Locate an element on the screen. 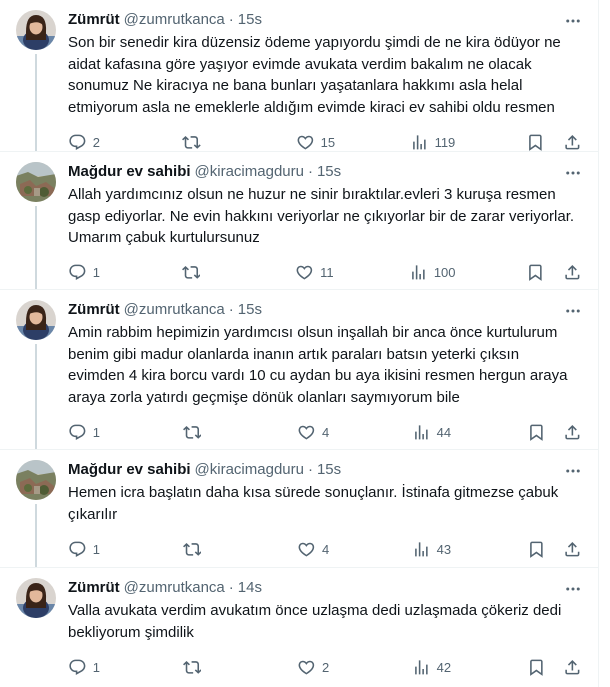 This screenshot has width=610, height=687. like-button: 15 is located at coordinates (317, 142).